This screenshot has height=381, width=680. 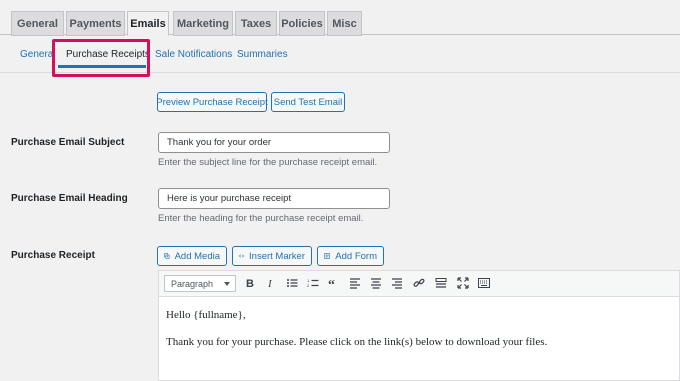 I want to click on blockquote-icon: “, so click(x=334, y=283).